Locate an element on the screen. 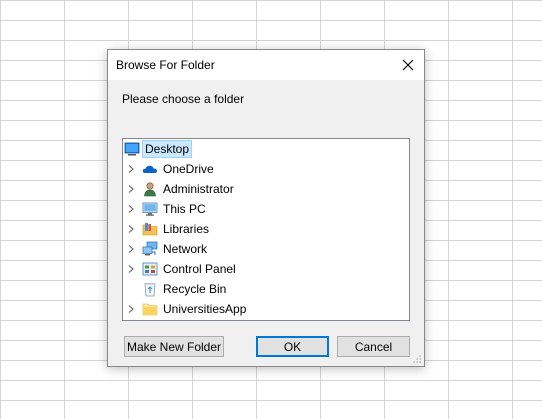  recycle-bin-icon is located at coordinates (150, 289).